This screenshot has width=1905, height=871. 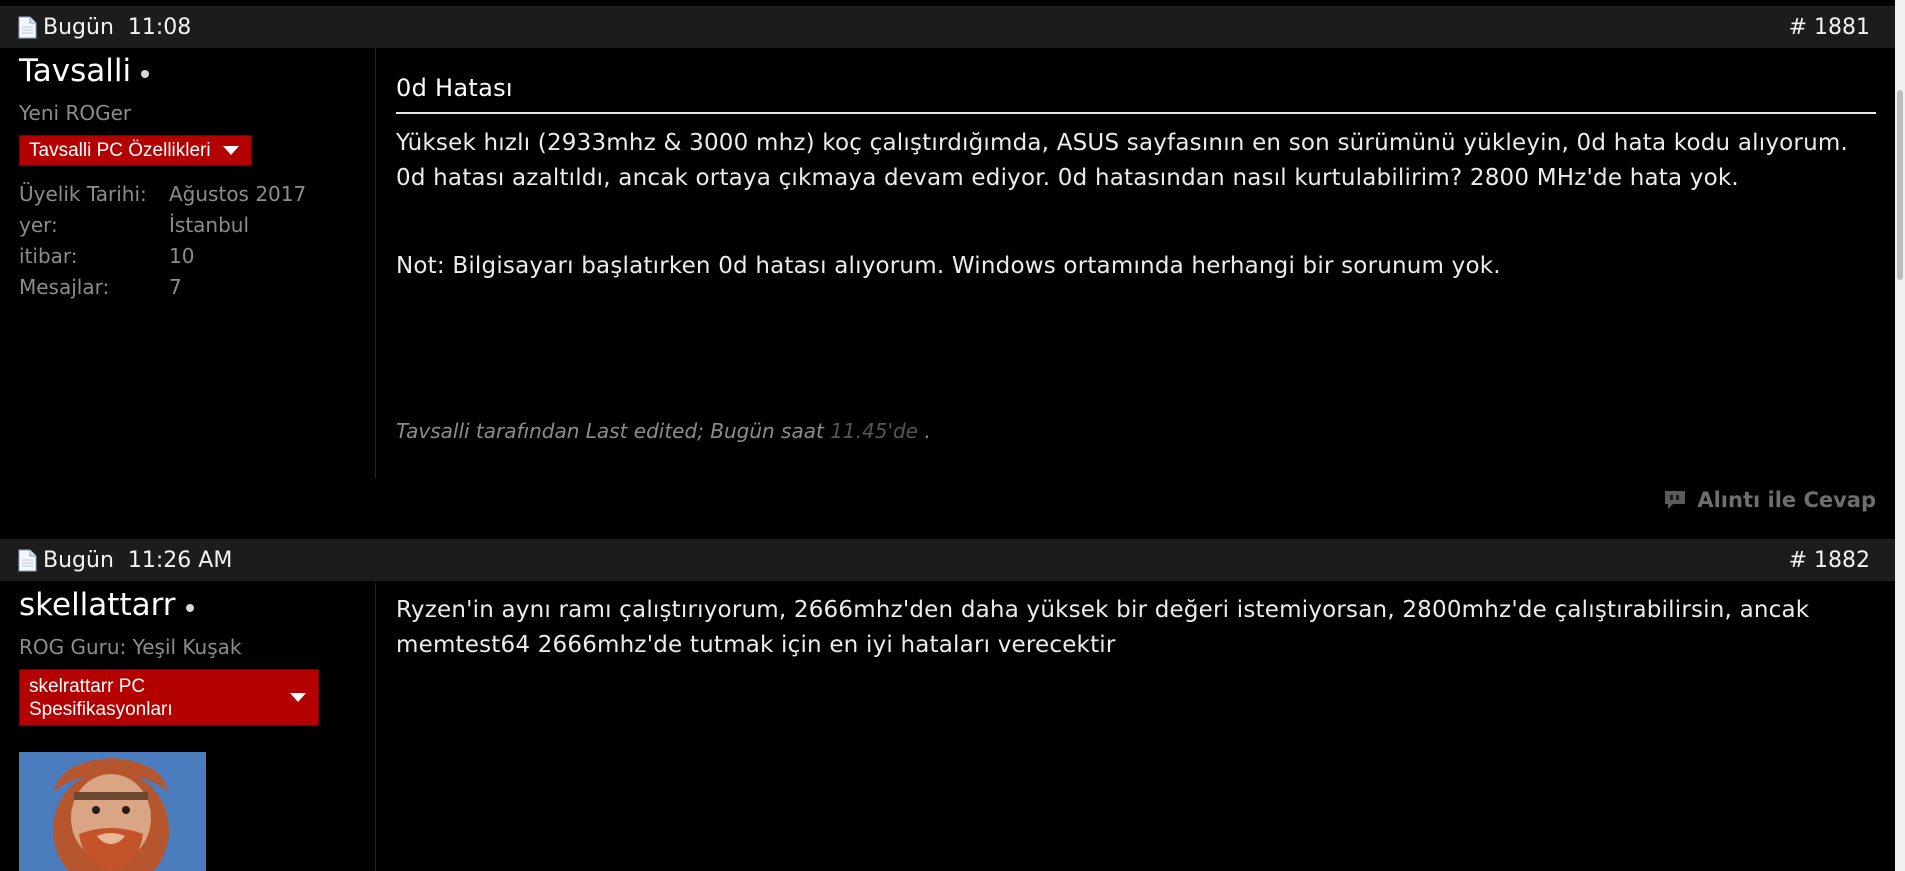 I want to click on post-header-1881: Bugün 11:08 # 1881, so click(x=947, y=27).